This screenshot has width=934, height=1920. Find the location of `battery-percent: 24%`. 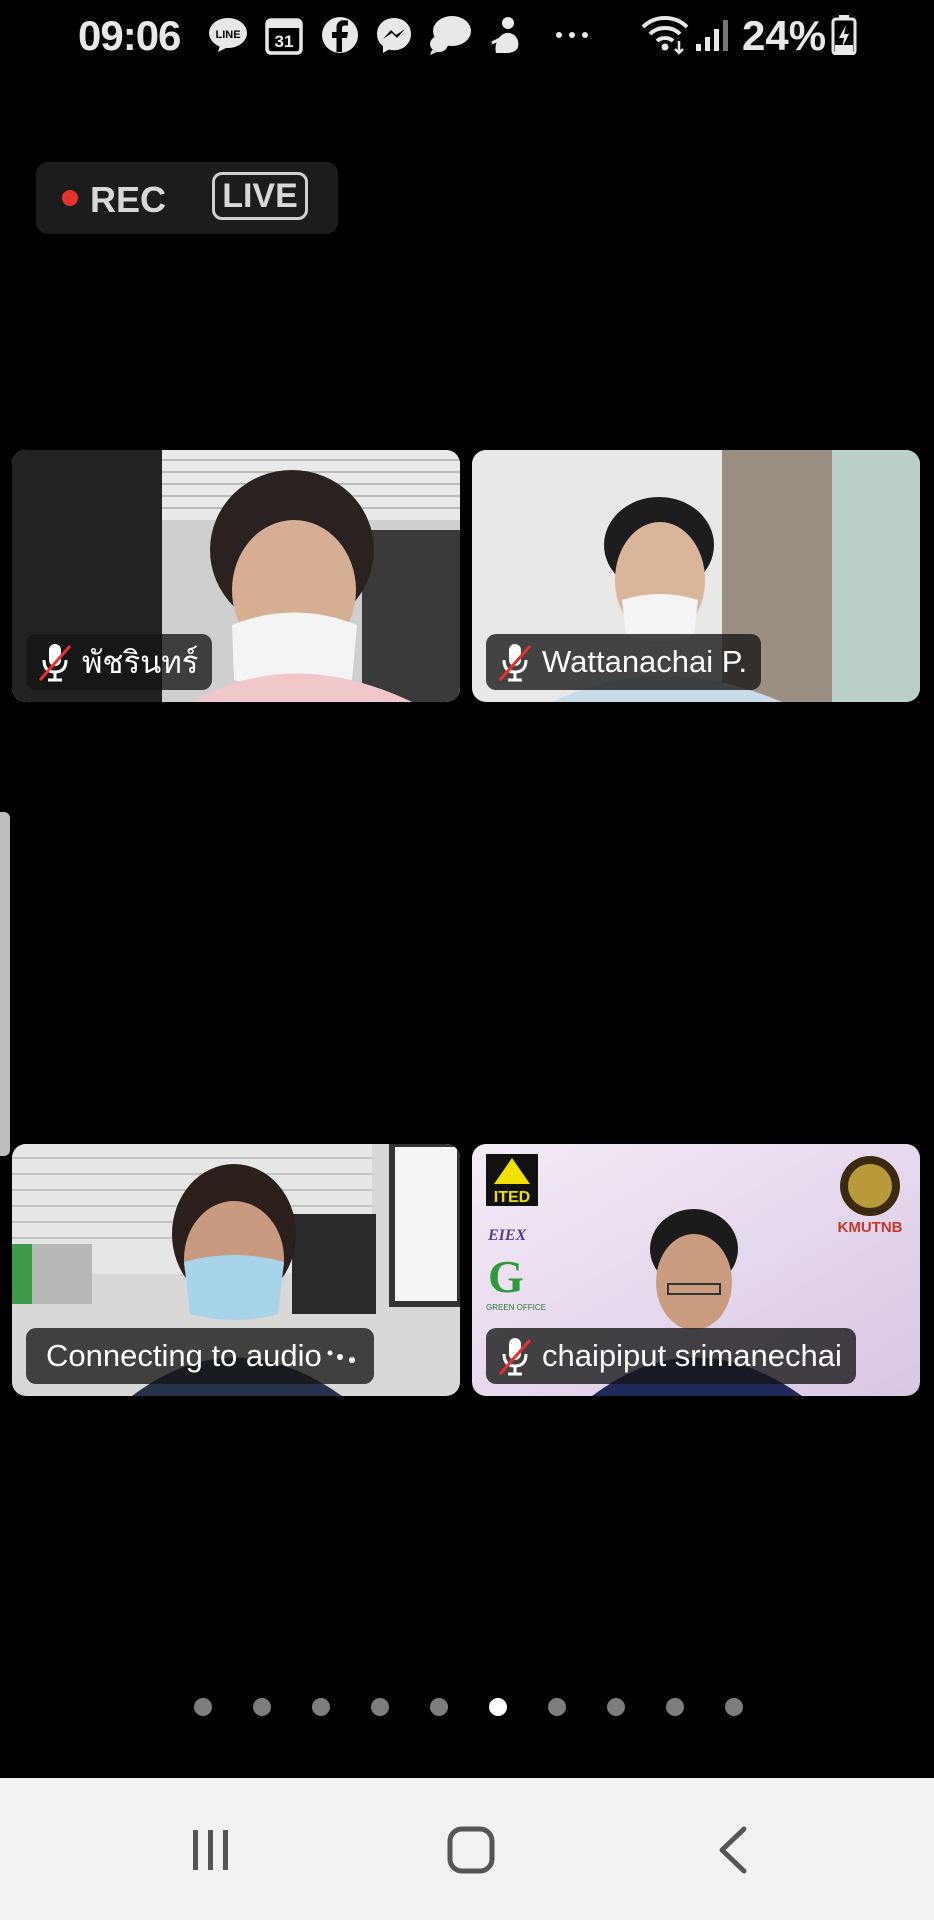

battery-percent: 24% is located at coordinates (784, 35).